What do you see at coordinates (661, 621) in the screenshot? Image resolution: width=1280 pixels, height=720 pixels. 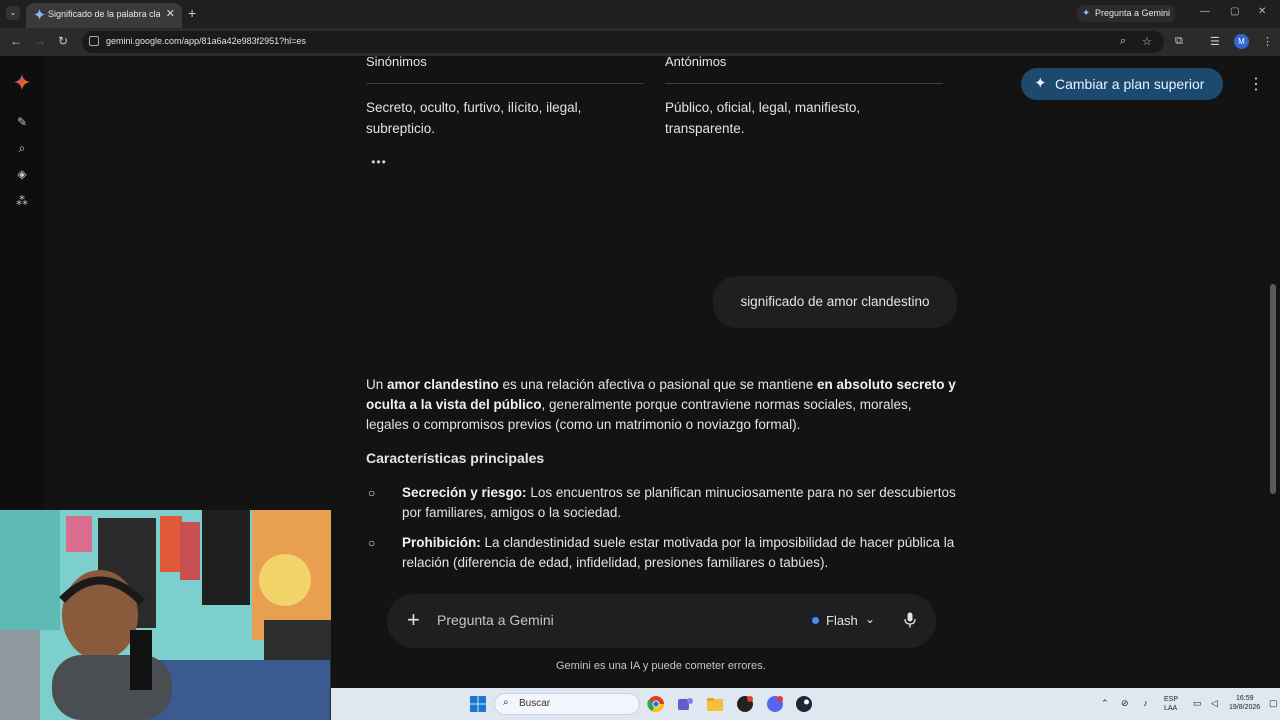 I see `prompt-input-box: + Pregunta a Gemini Flash ⌄` at bounding box center [661, 621].